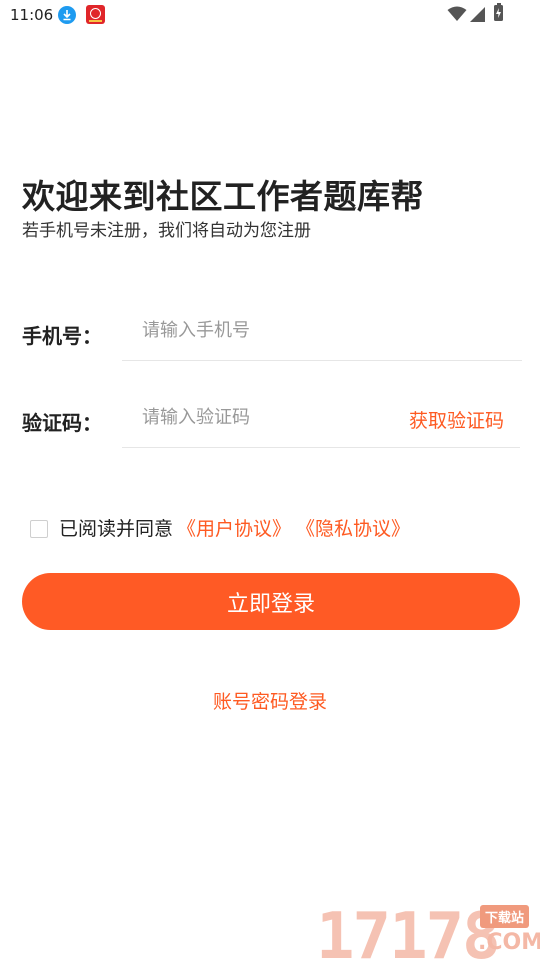  I want to click on wifi-icon, so click(457, 13).